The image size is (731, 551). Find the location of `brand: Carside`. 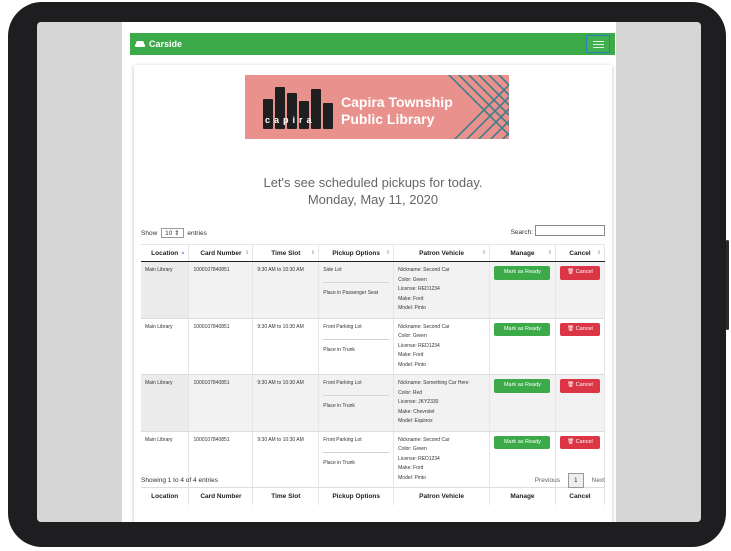

brand: Carside is located at coordinates (158, 44).